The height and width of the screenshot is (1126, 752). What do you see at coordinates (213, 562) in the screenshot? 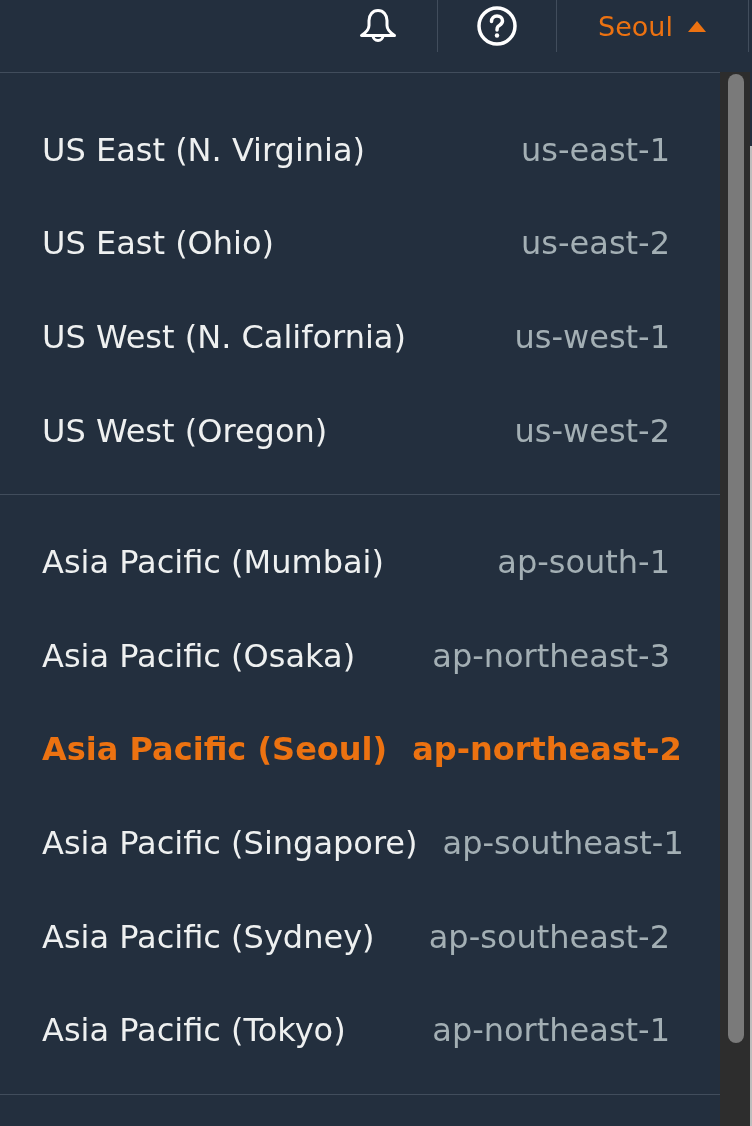
I see `region-option: Asia Pacific (Mumbai)` at bounding box center [213, 562].